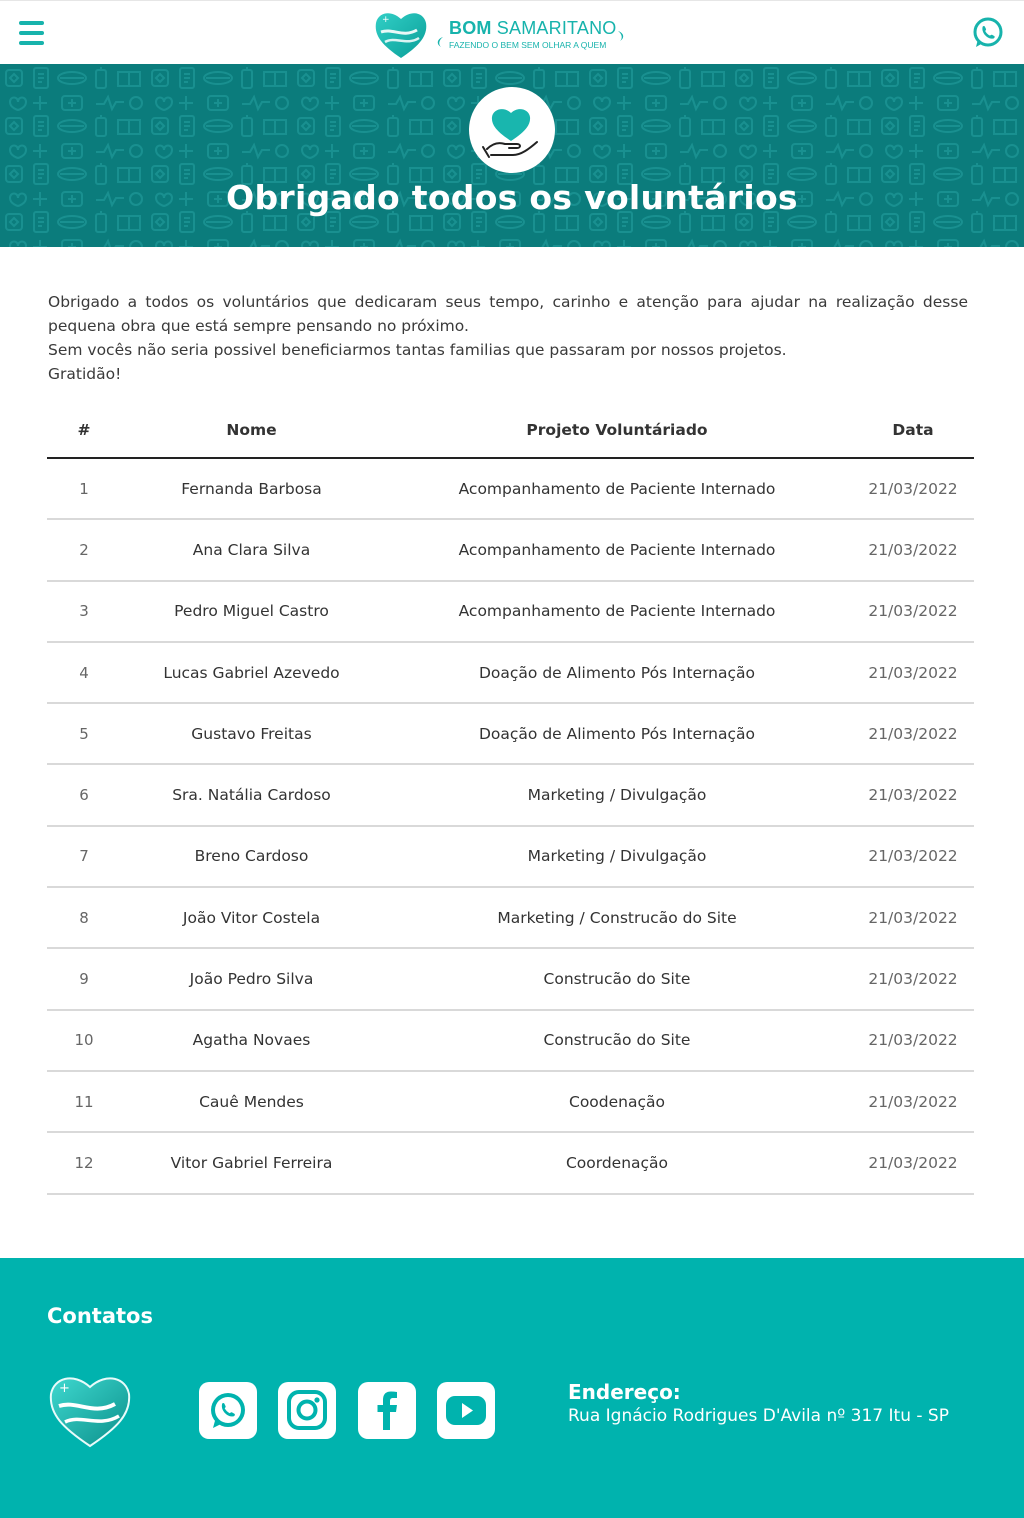  Describe the element at coordinates (84, 1102) in the screenshot. I see `row-number: 11` at that location.